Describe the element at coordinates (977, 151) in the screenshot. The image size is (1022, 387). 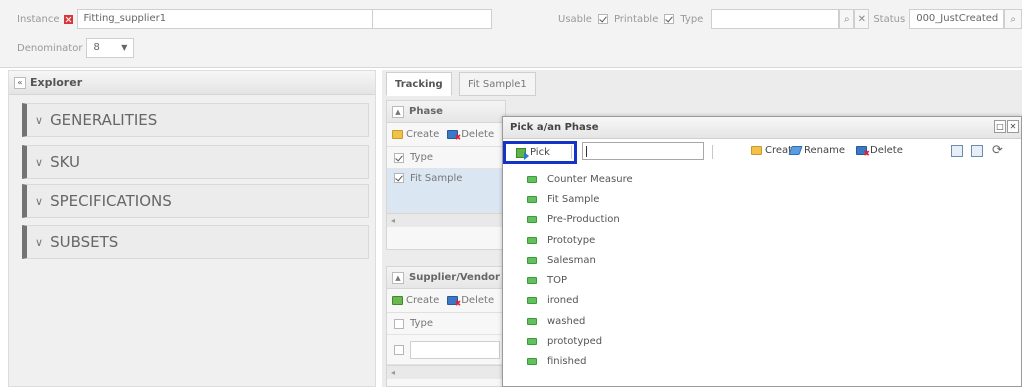
I see `list-view-icon` at that location.